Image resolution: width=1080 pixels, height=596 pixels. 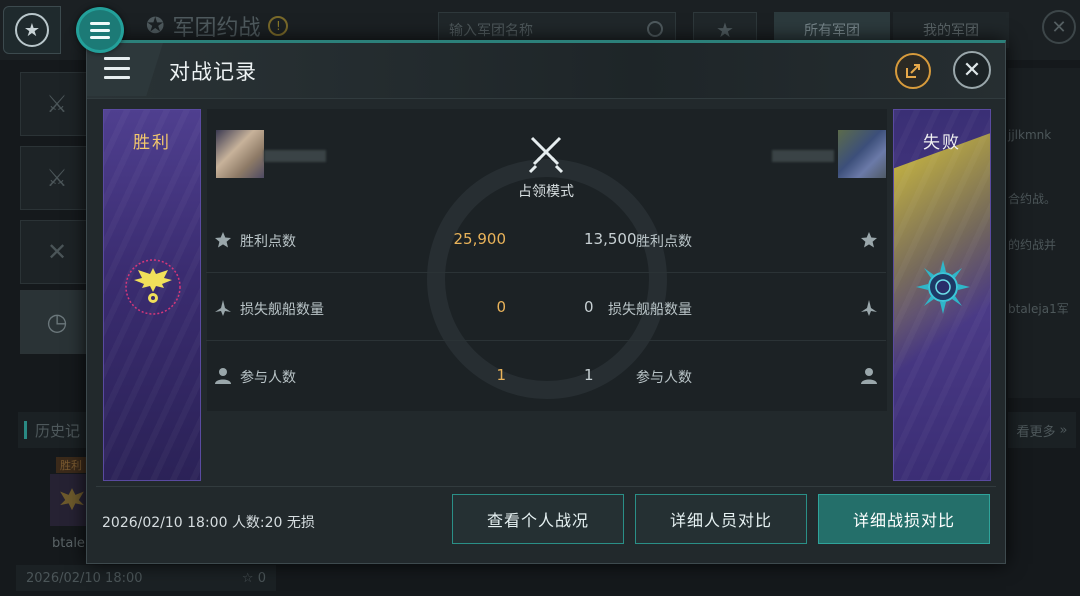 What do you see at coordinates (650, 310) in the screenshot?
I see `stat-label-right: 损失舰船数量` at bounding box center [650, 310].